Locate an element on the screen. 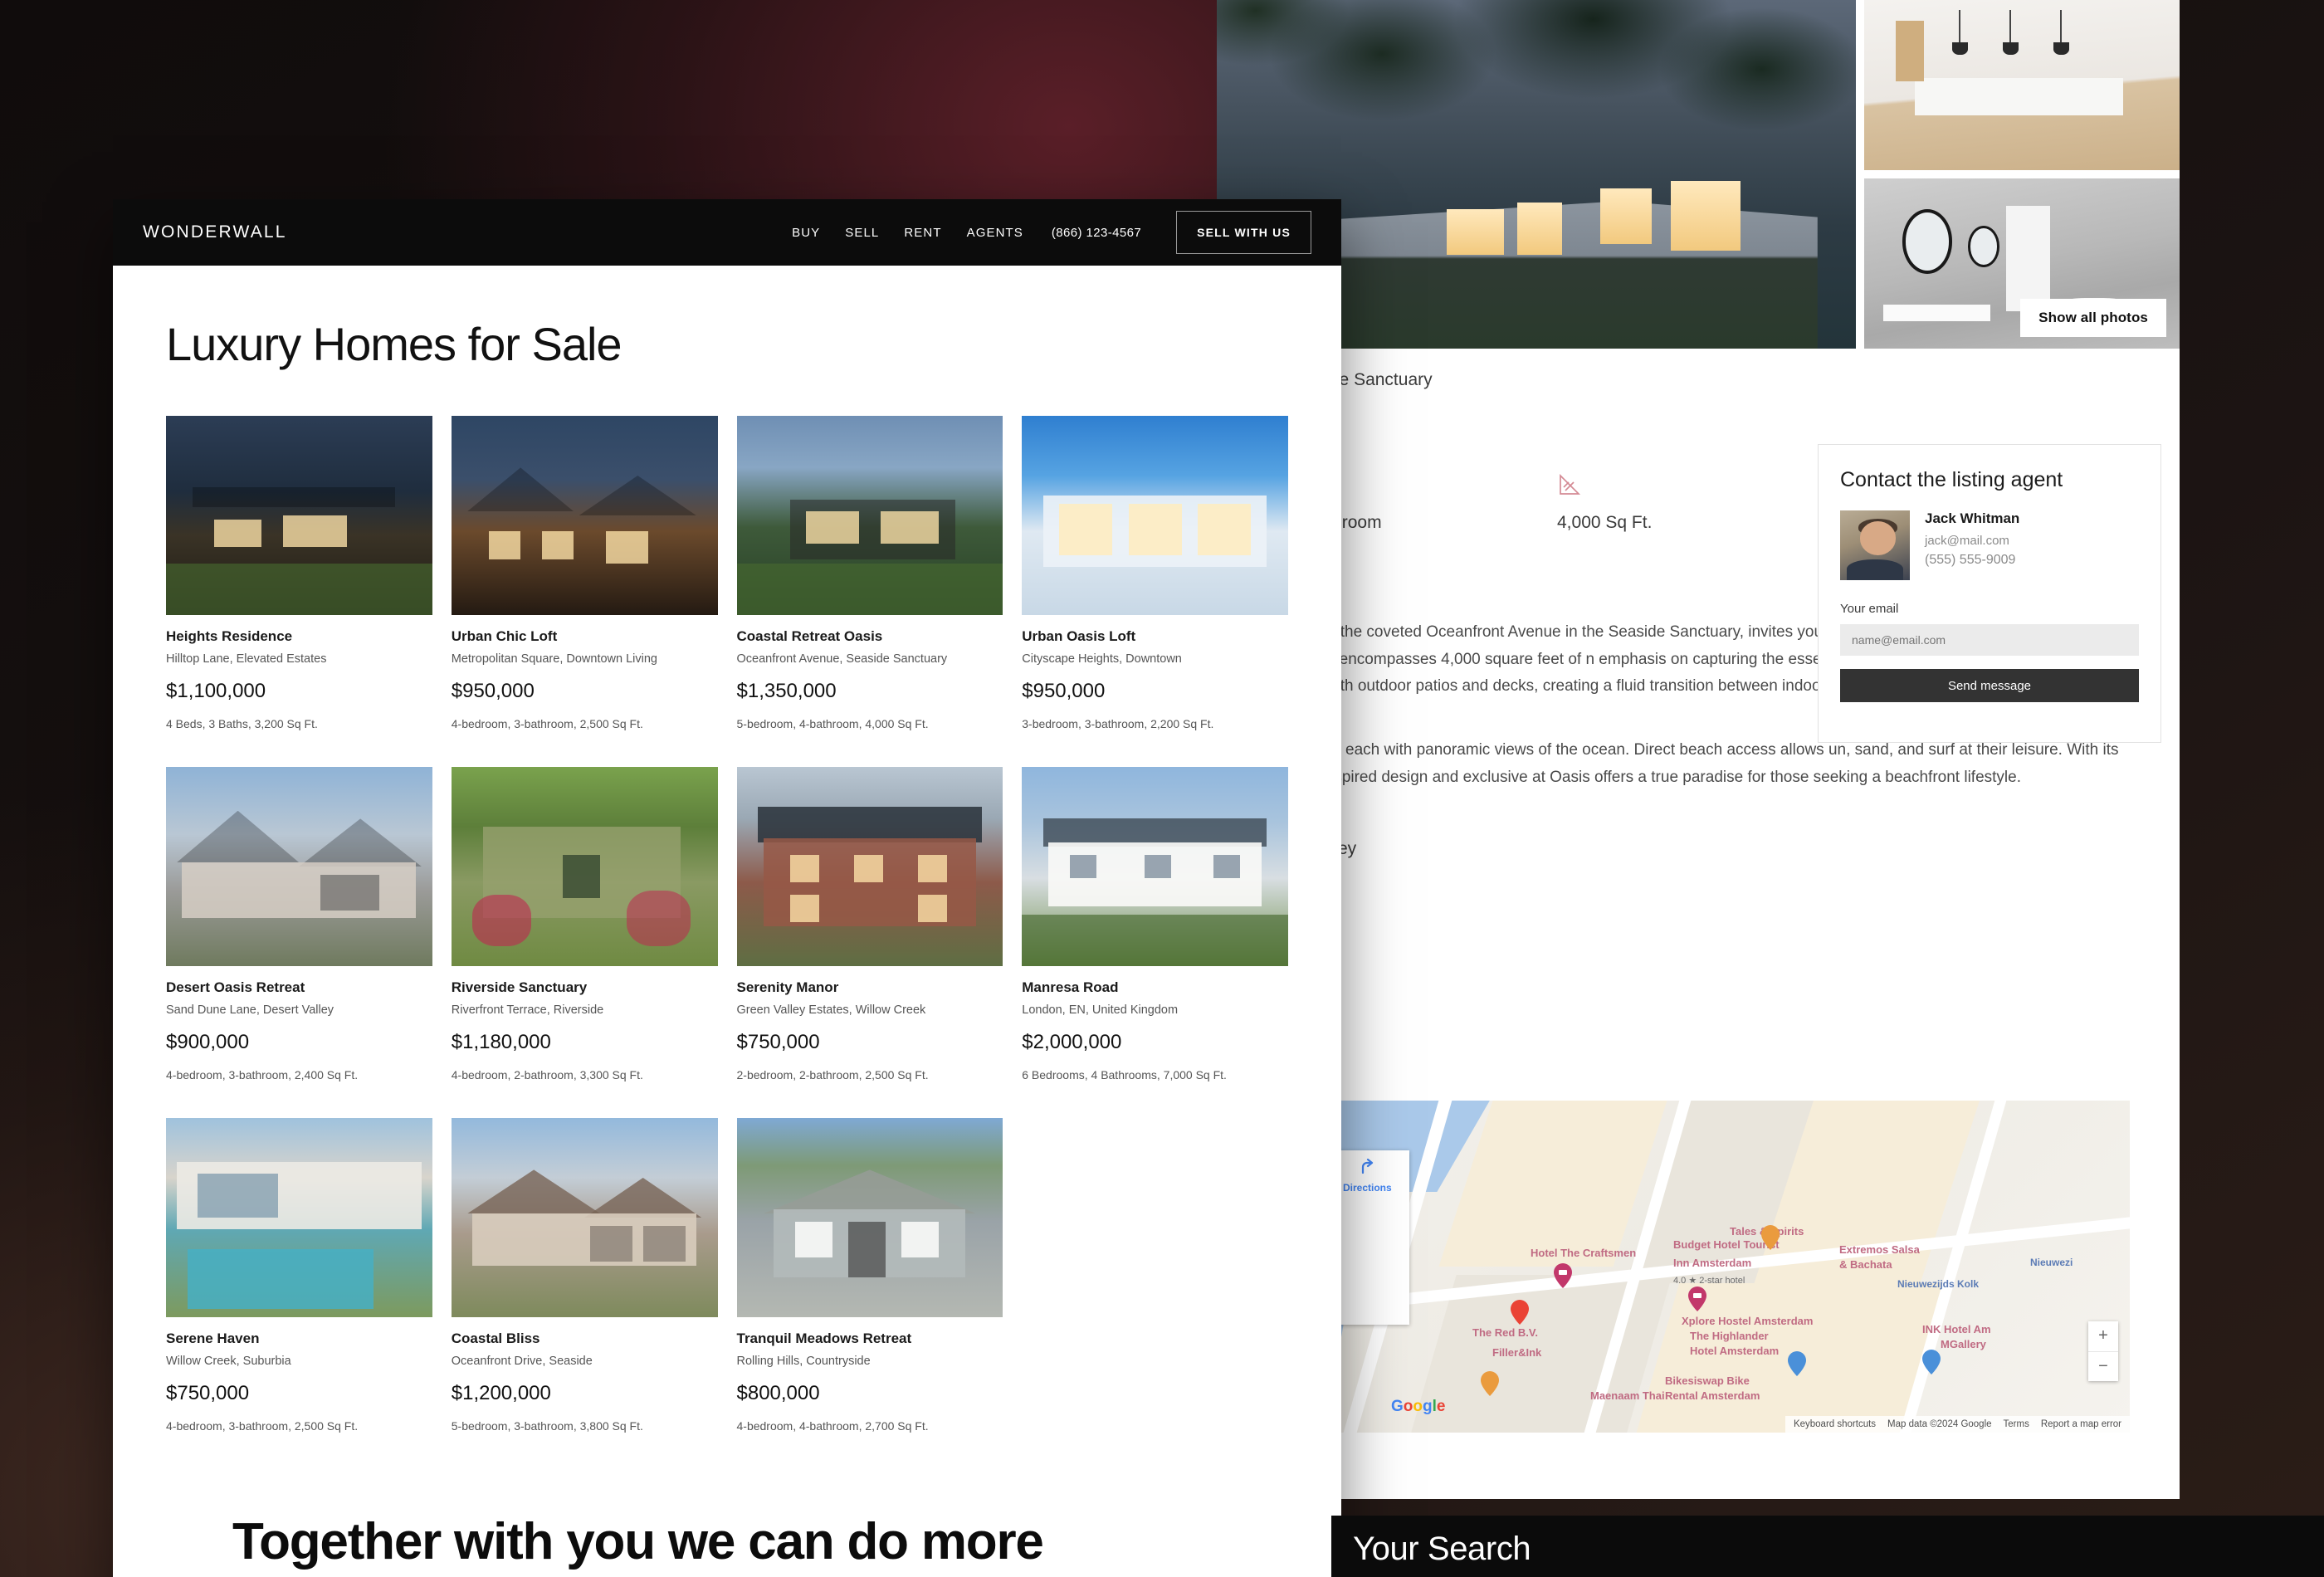 This screenshot has height=1577, width=2324. property-meta: 4 Beds, 3 Baths, 3,200 Sq Ft. is located at coordinates (242, 723).